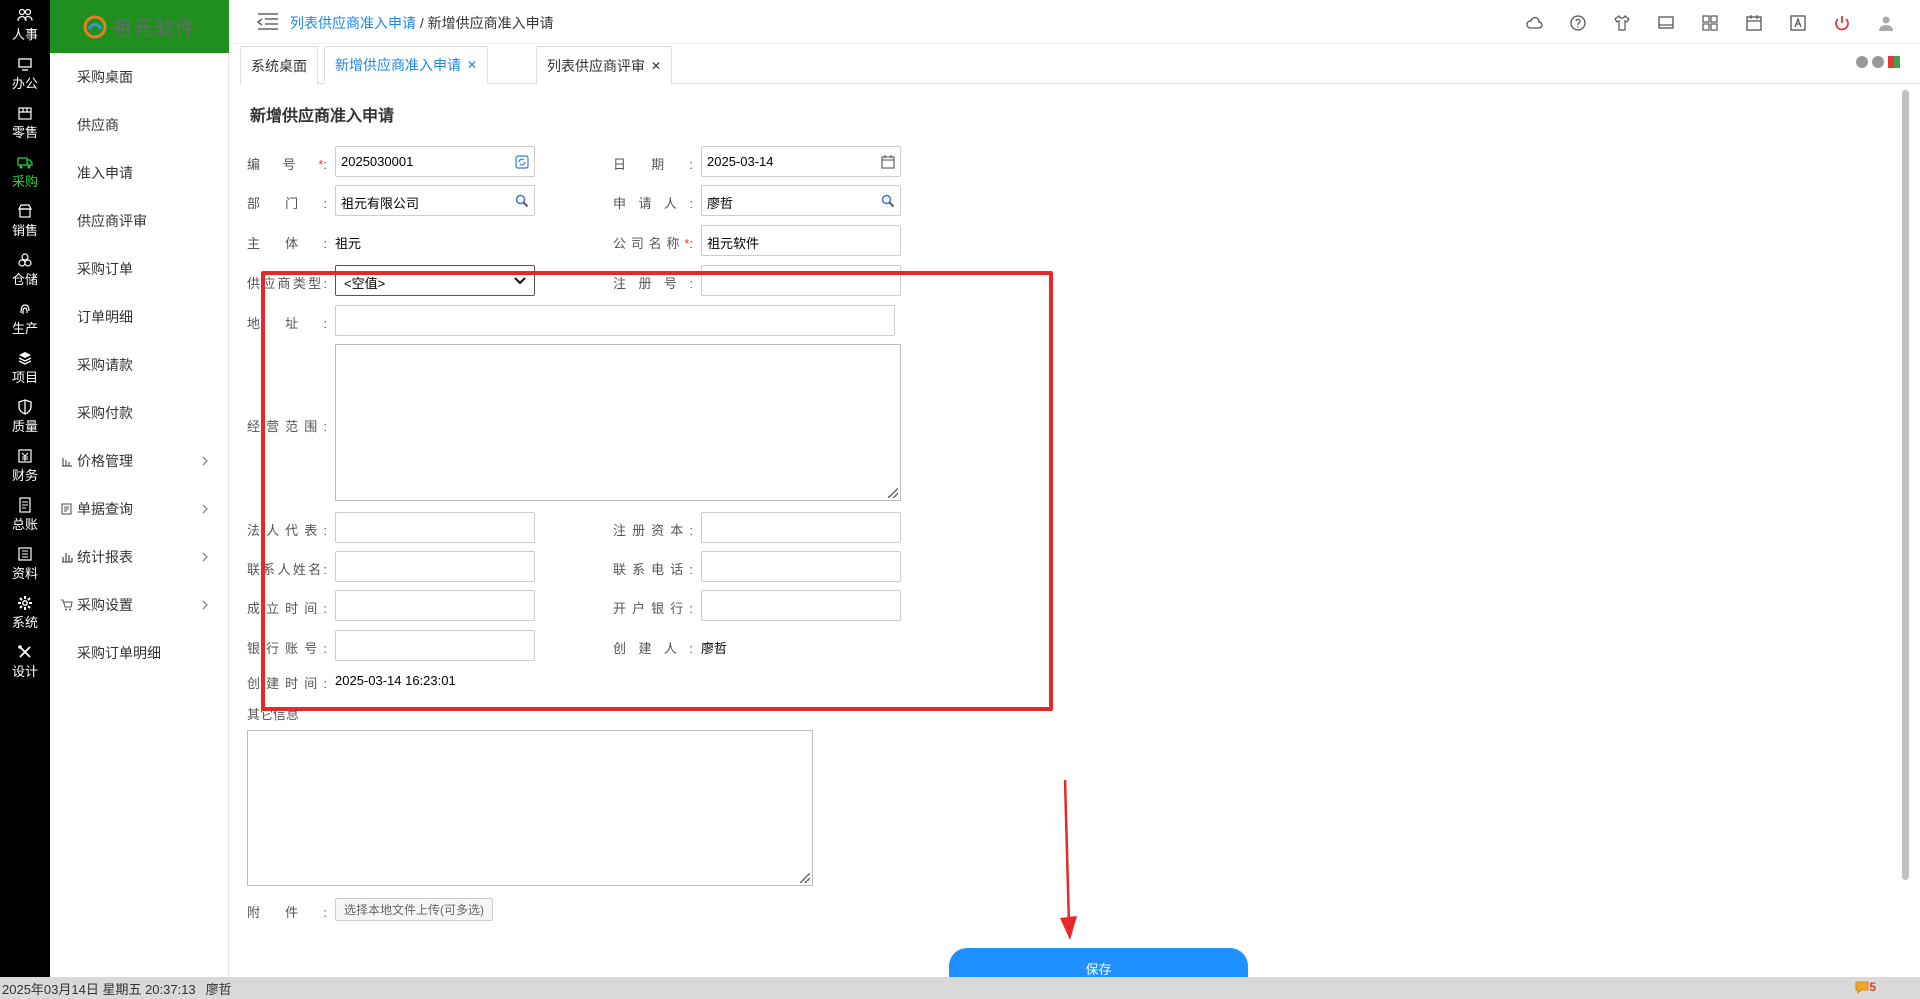 Image resolution: width=1920 pixels, height=999 pixels. Describe the element at coordinates (25, 416) in the screenshot. I see `module-quality: 质量` at that location.